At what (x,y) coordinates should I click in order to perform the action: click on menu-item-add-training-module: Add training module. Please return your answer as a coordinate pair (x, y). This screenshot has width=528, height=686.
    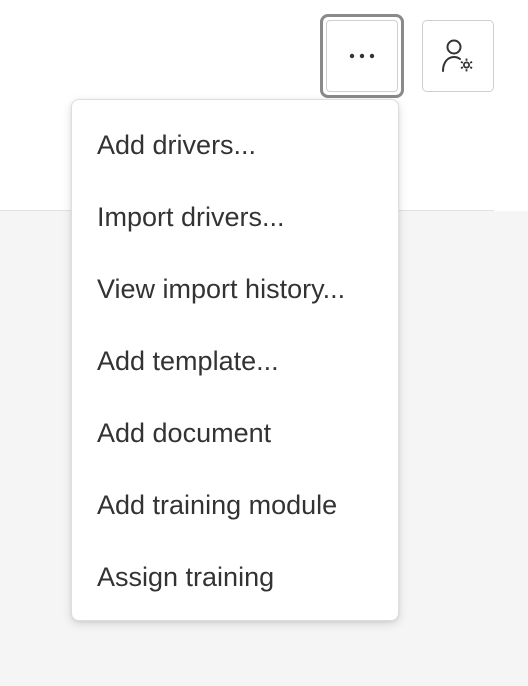
    Looking at the image, I should click on (235, 505).